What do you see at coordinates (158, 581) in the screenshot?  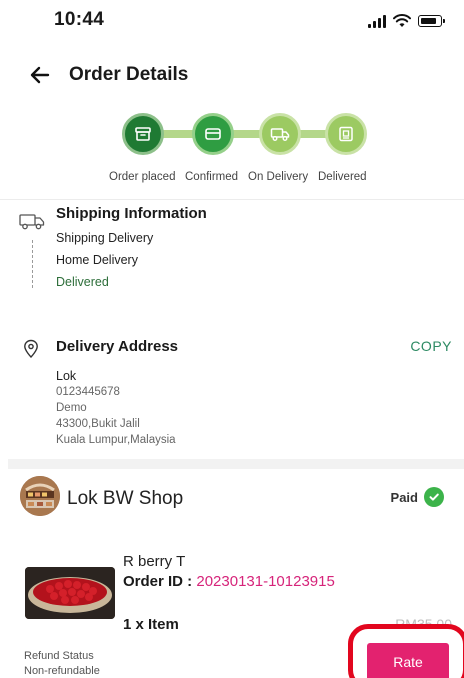 I see `order-id-label: Order ID :` at bounding box center [158, 581].